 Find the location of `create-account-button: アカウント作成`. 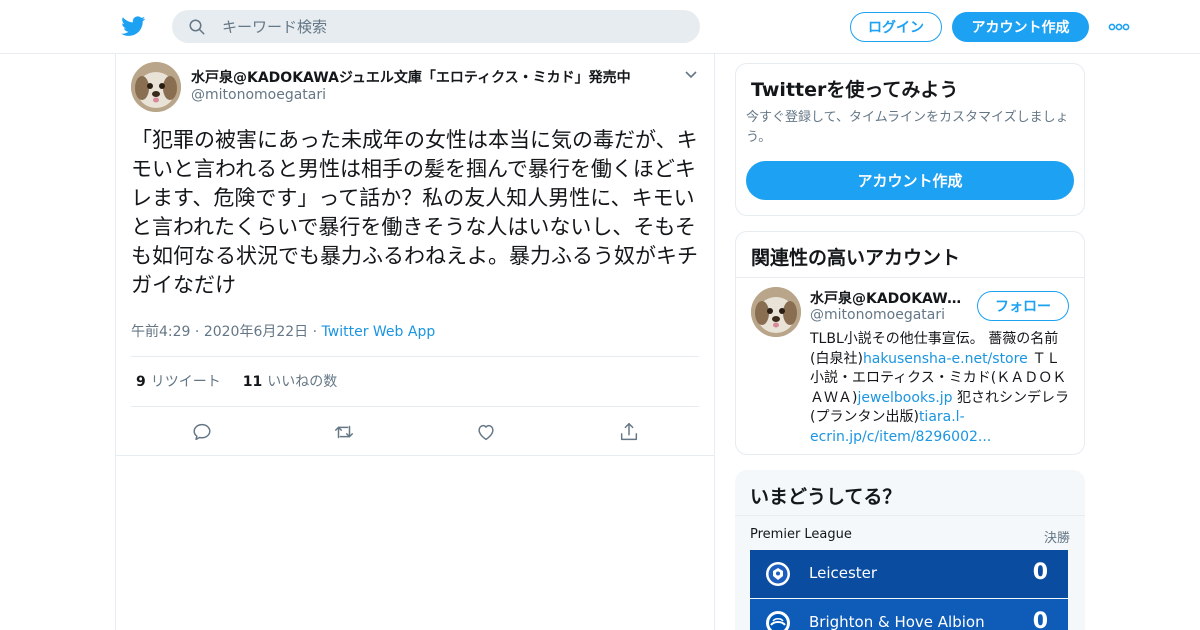

create-account-button: アカウント作成 is located at coordinates (910, 180).